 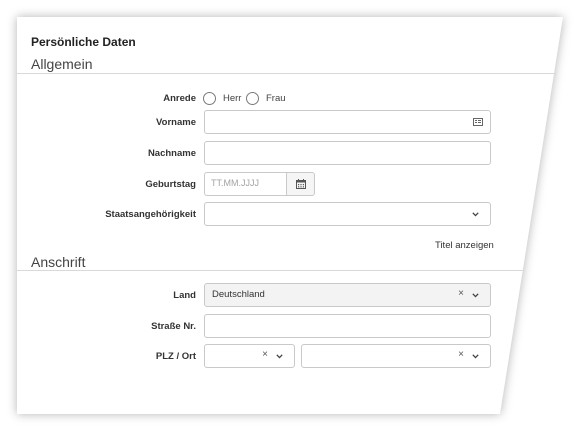 What do you see at coordinates (249, 356) in the screenshot?
I see `zip-select: ×` at bounding box center [249, 356].